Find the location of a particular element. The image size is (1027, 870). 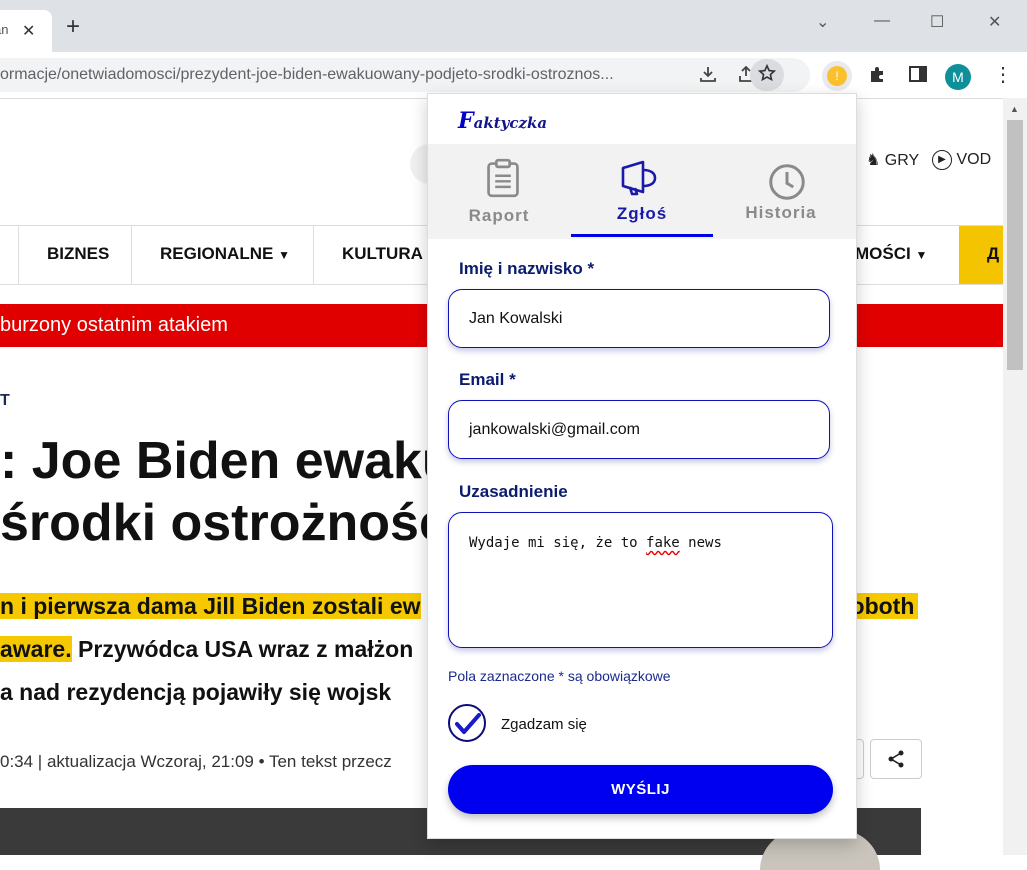

games-link: ♞ GRY is located at coordinates (892, 160).